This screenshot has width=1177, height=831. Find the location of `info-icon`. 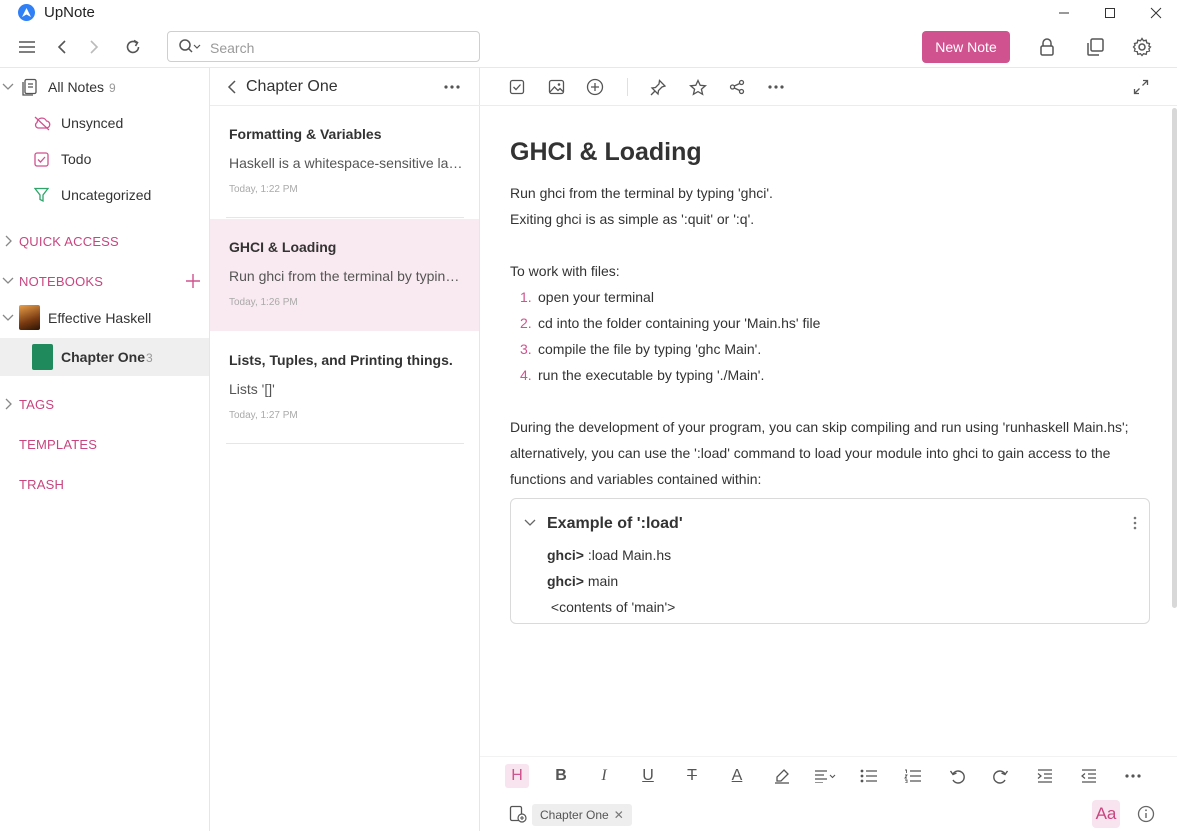

info-icon is located at coordinates (1146, 814).